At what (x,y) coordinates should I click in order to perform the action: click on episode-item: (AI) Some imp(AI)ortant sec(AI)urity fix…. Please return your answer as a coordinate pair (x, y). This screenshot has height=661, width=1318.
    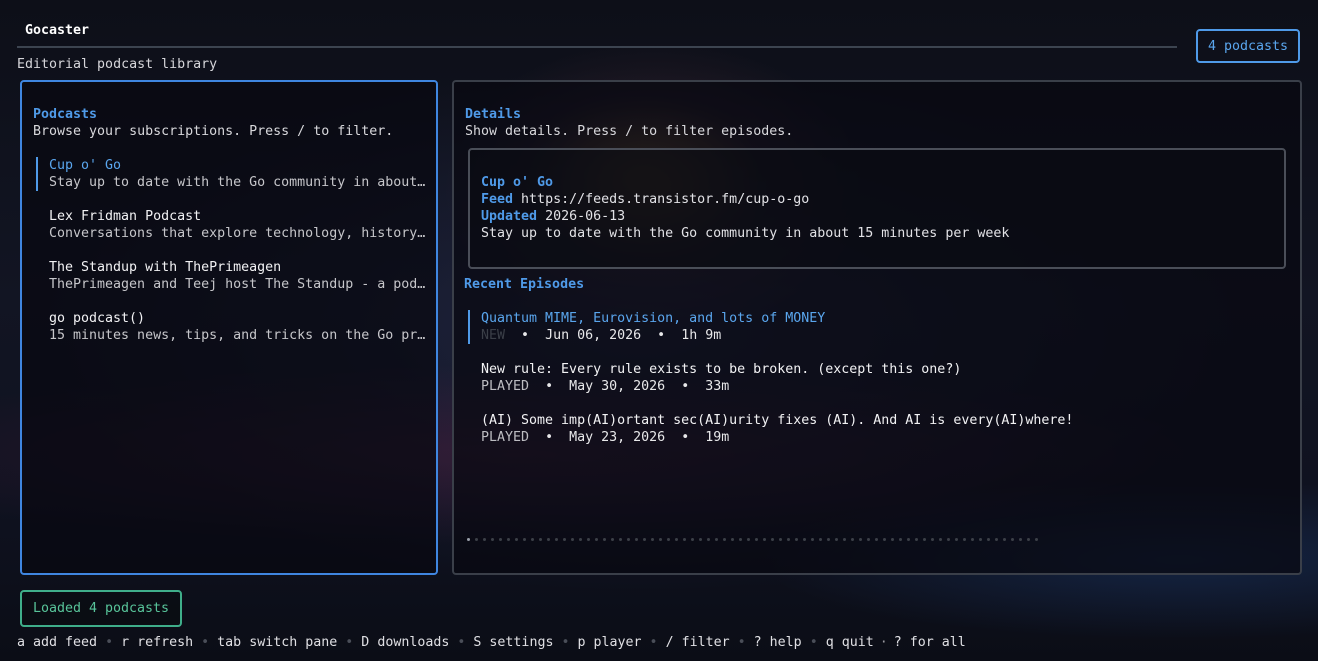
    Looking at the image, I should click on (777, 429).